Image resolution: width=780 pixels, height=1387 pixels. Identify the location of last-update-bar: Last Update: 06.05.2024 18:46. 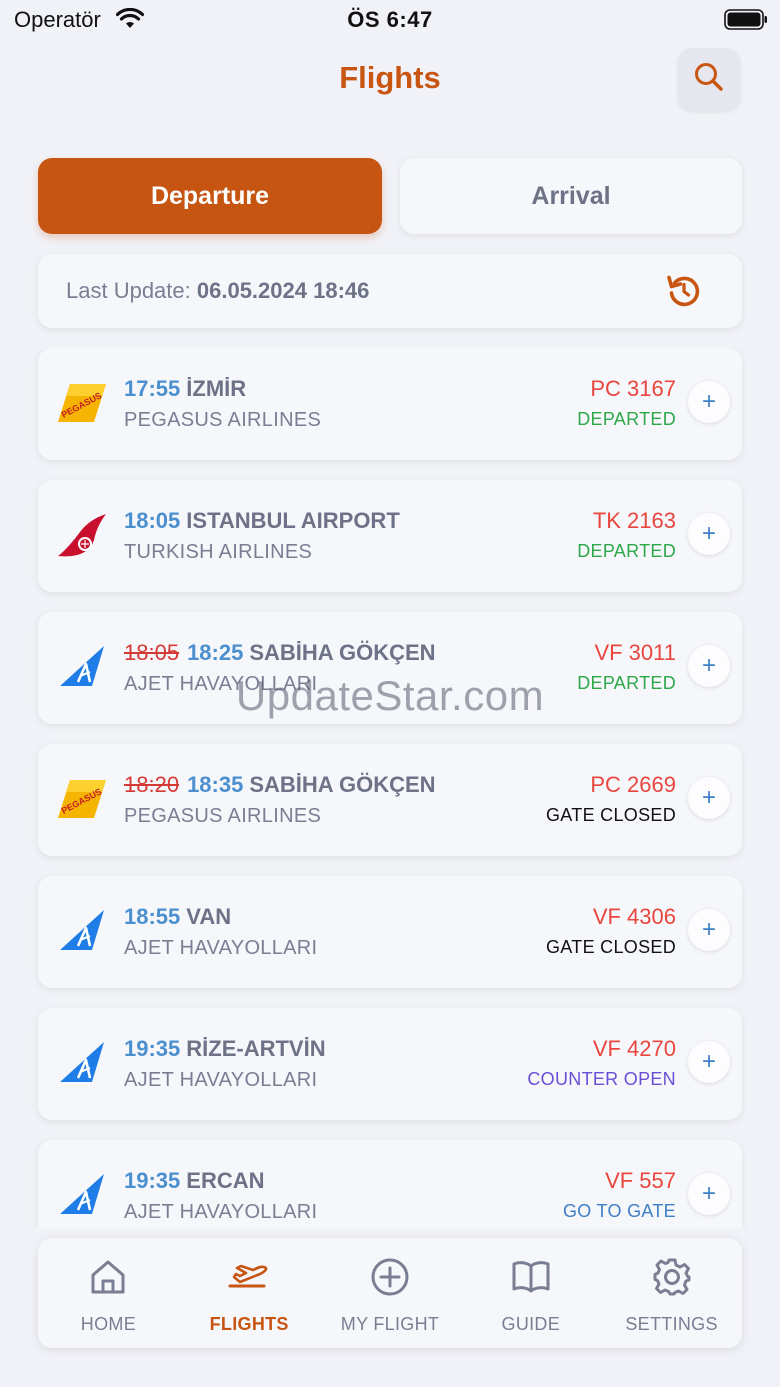
(390, 291).